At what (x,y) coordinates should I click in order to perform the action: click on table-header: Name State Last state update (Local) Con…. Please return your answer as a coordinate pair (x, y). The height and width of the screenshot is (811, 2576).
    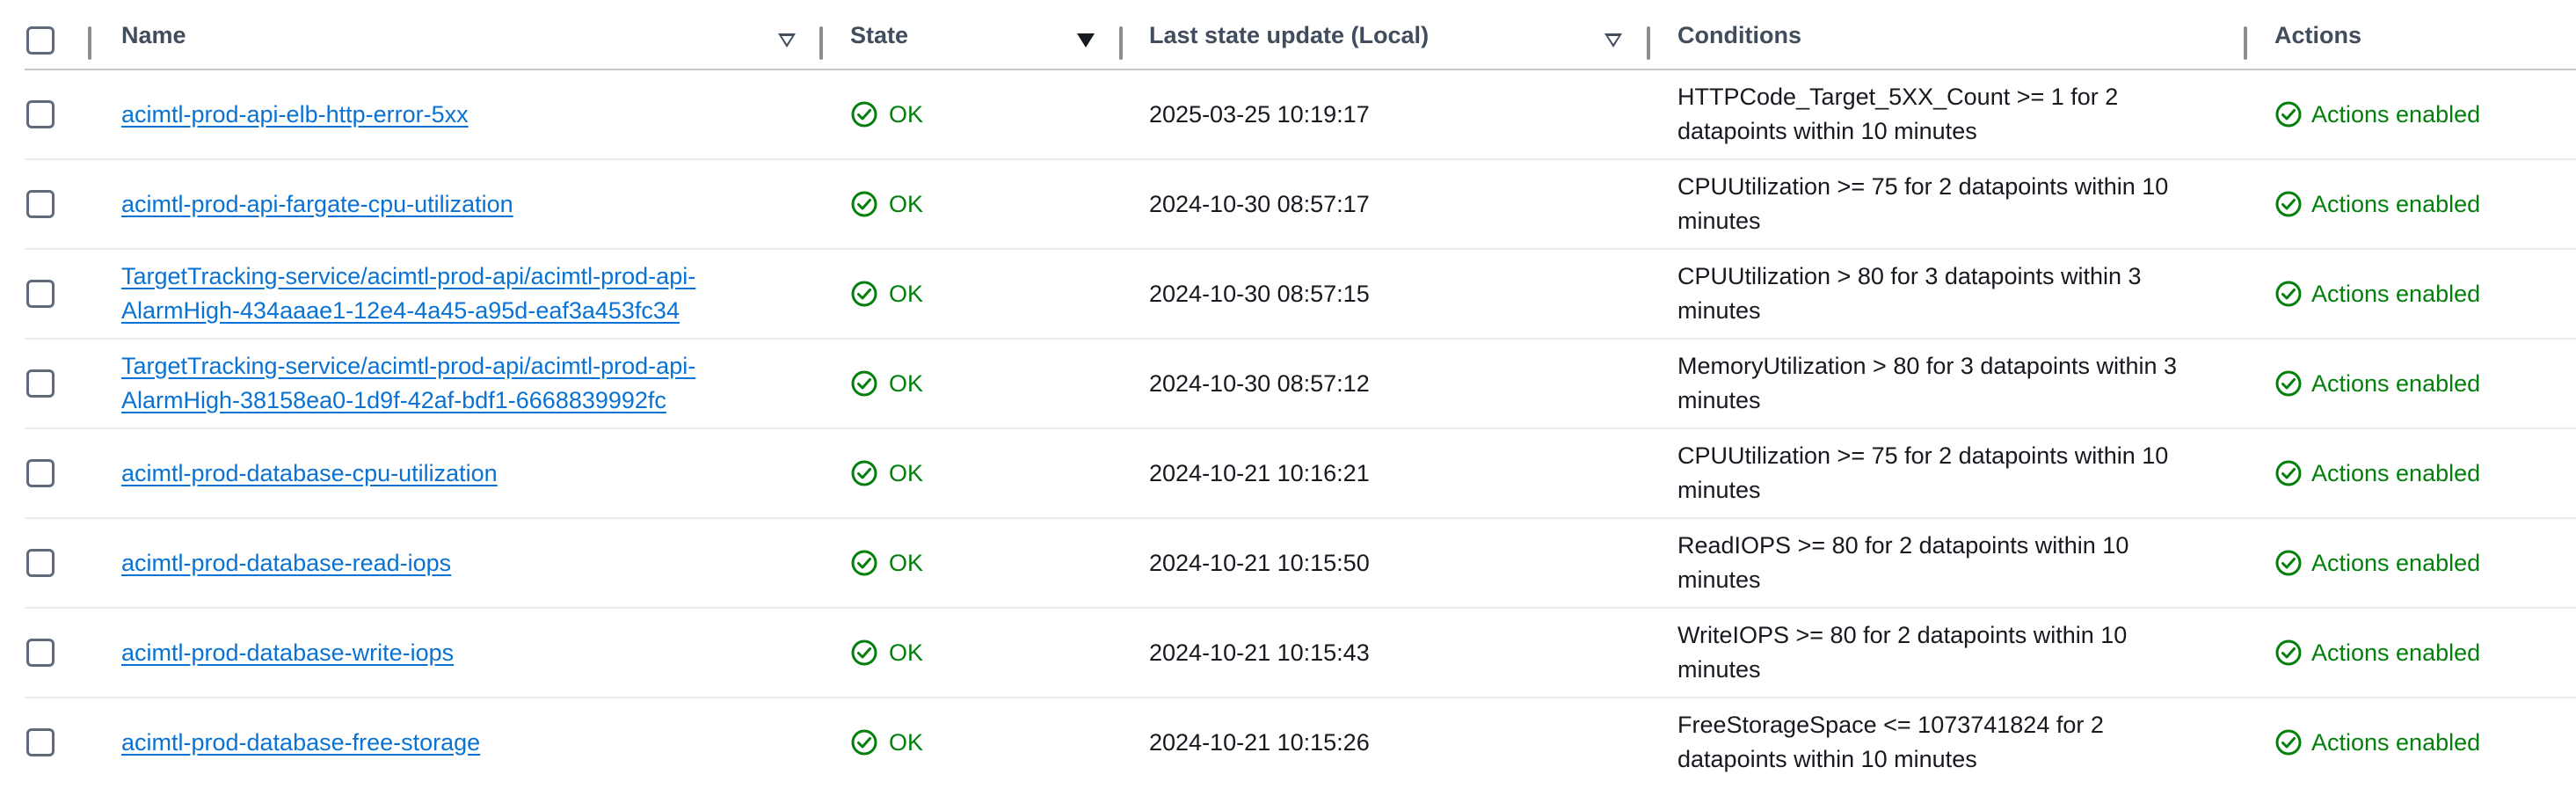
    Looking at the image, I should click on (1300, 35).